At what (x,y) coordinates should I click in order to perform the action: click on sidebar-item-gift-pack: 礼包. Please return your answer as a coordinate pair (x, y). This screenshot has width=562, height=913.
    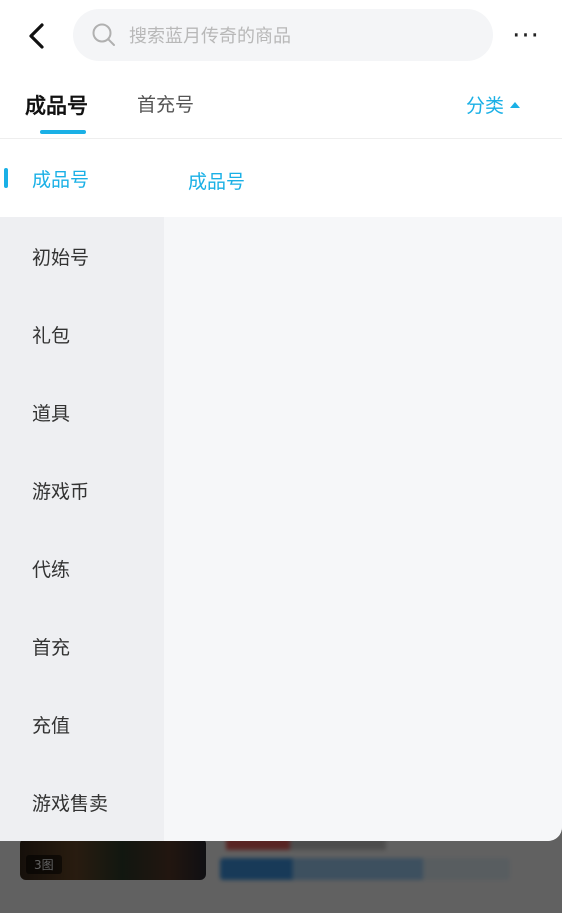
    Looking at the image, I should click on (82, 334).